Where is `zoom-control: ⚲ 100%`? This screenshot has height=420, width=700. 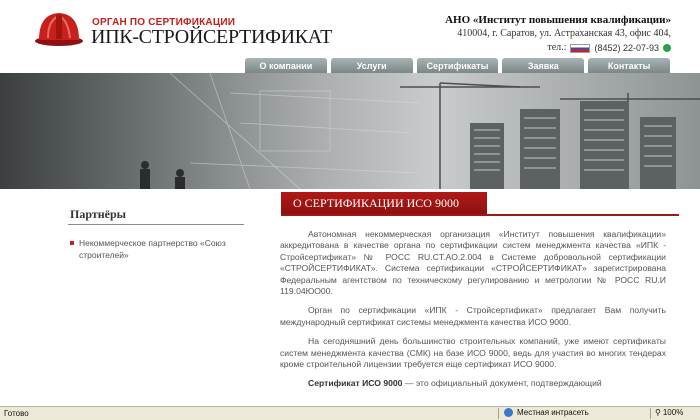 zoom-control: ⚲ 100% is located at coordinates (669, 412).